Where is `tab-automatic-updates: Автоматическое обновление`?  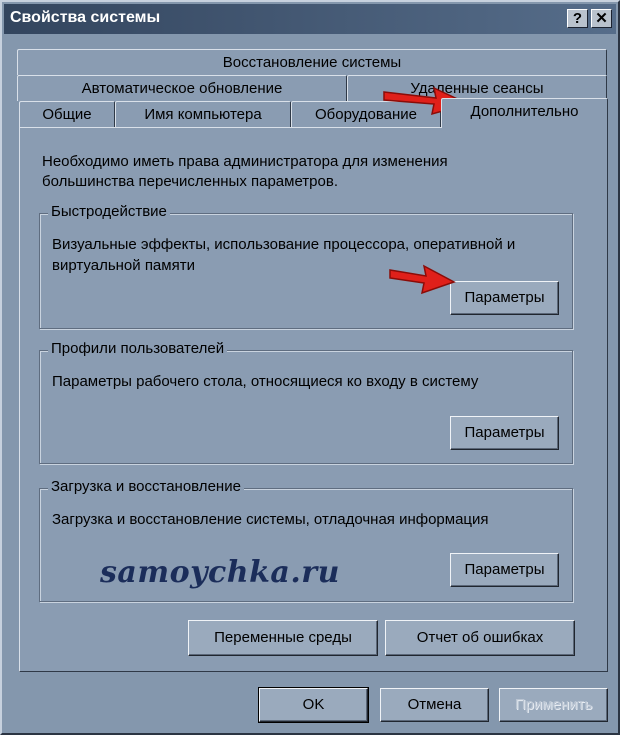
tab-automatic-updates: Автоматическое обновление is located at coordinates (182, 88).